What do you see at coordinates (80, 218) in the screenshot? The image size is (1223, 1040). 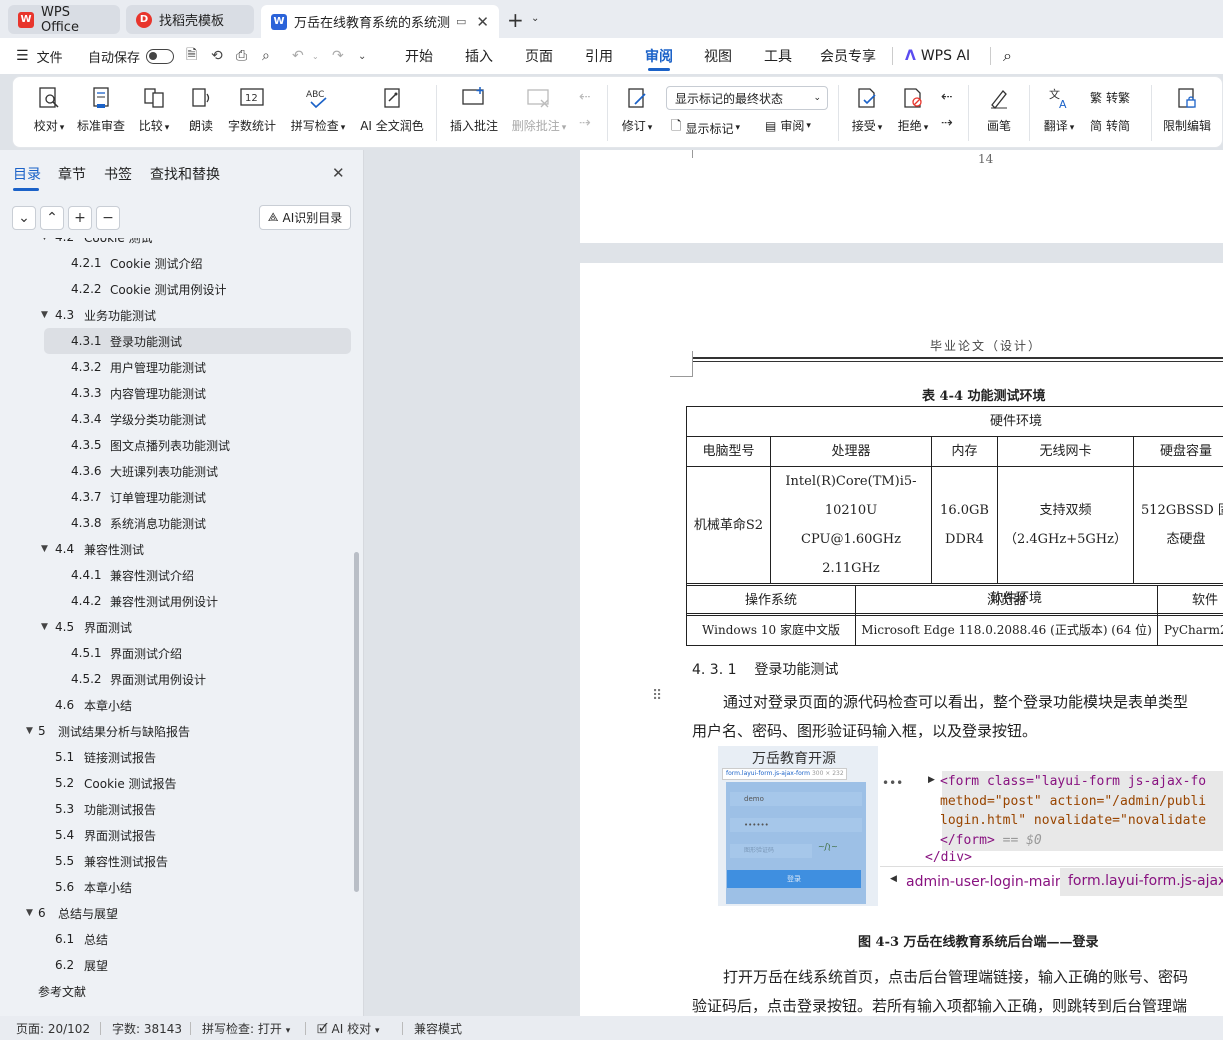 I see `add-heading-icon: +` at bounding box center [80, 218].